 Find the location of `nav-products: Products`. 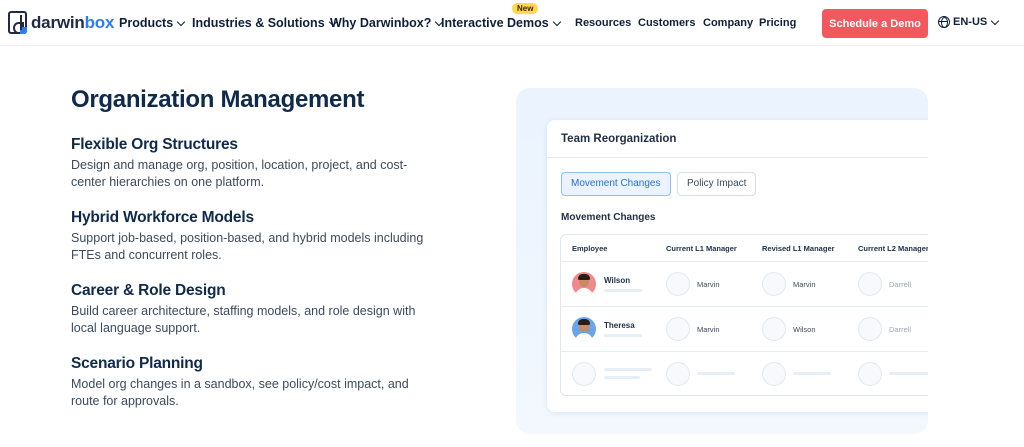

nav-products: Products is located at coordinates (152, 23).